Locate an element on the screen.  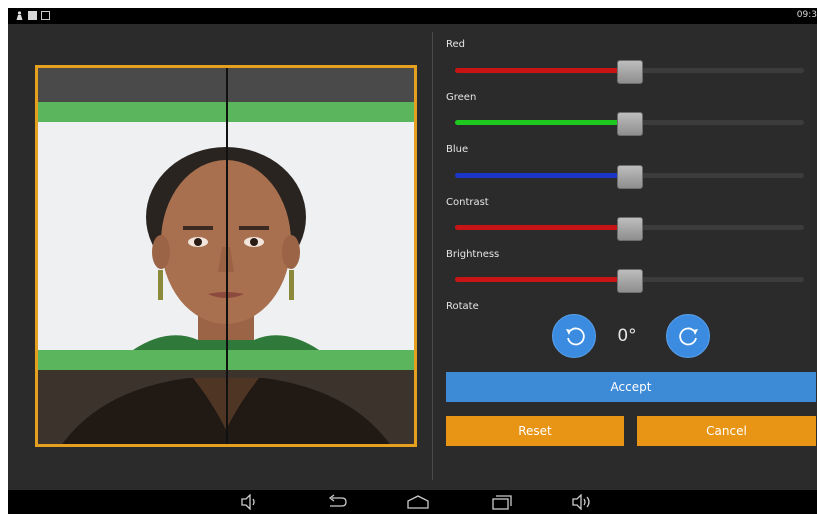
home-icon is located at coordinates (418, 502).